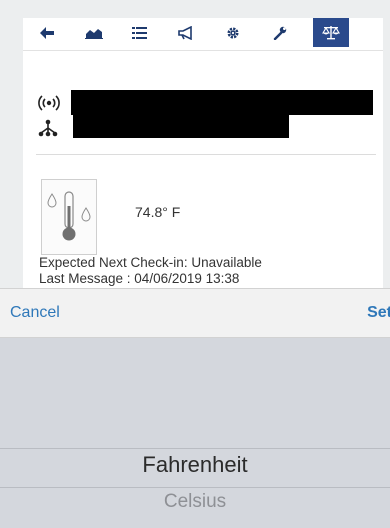 The image size is (390, 528). I want to click on temperature-sensor-tile, so click(69, 217).